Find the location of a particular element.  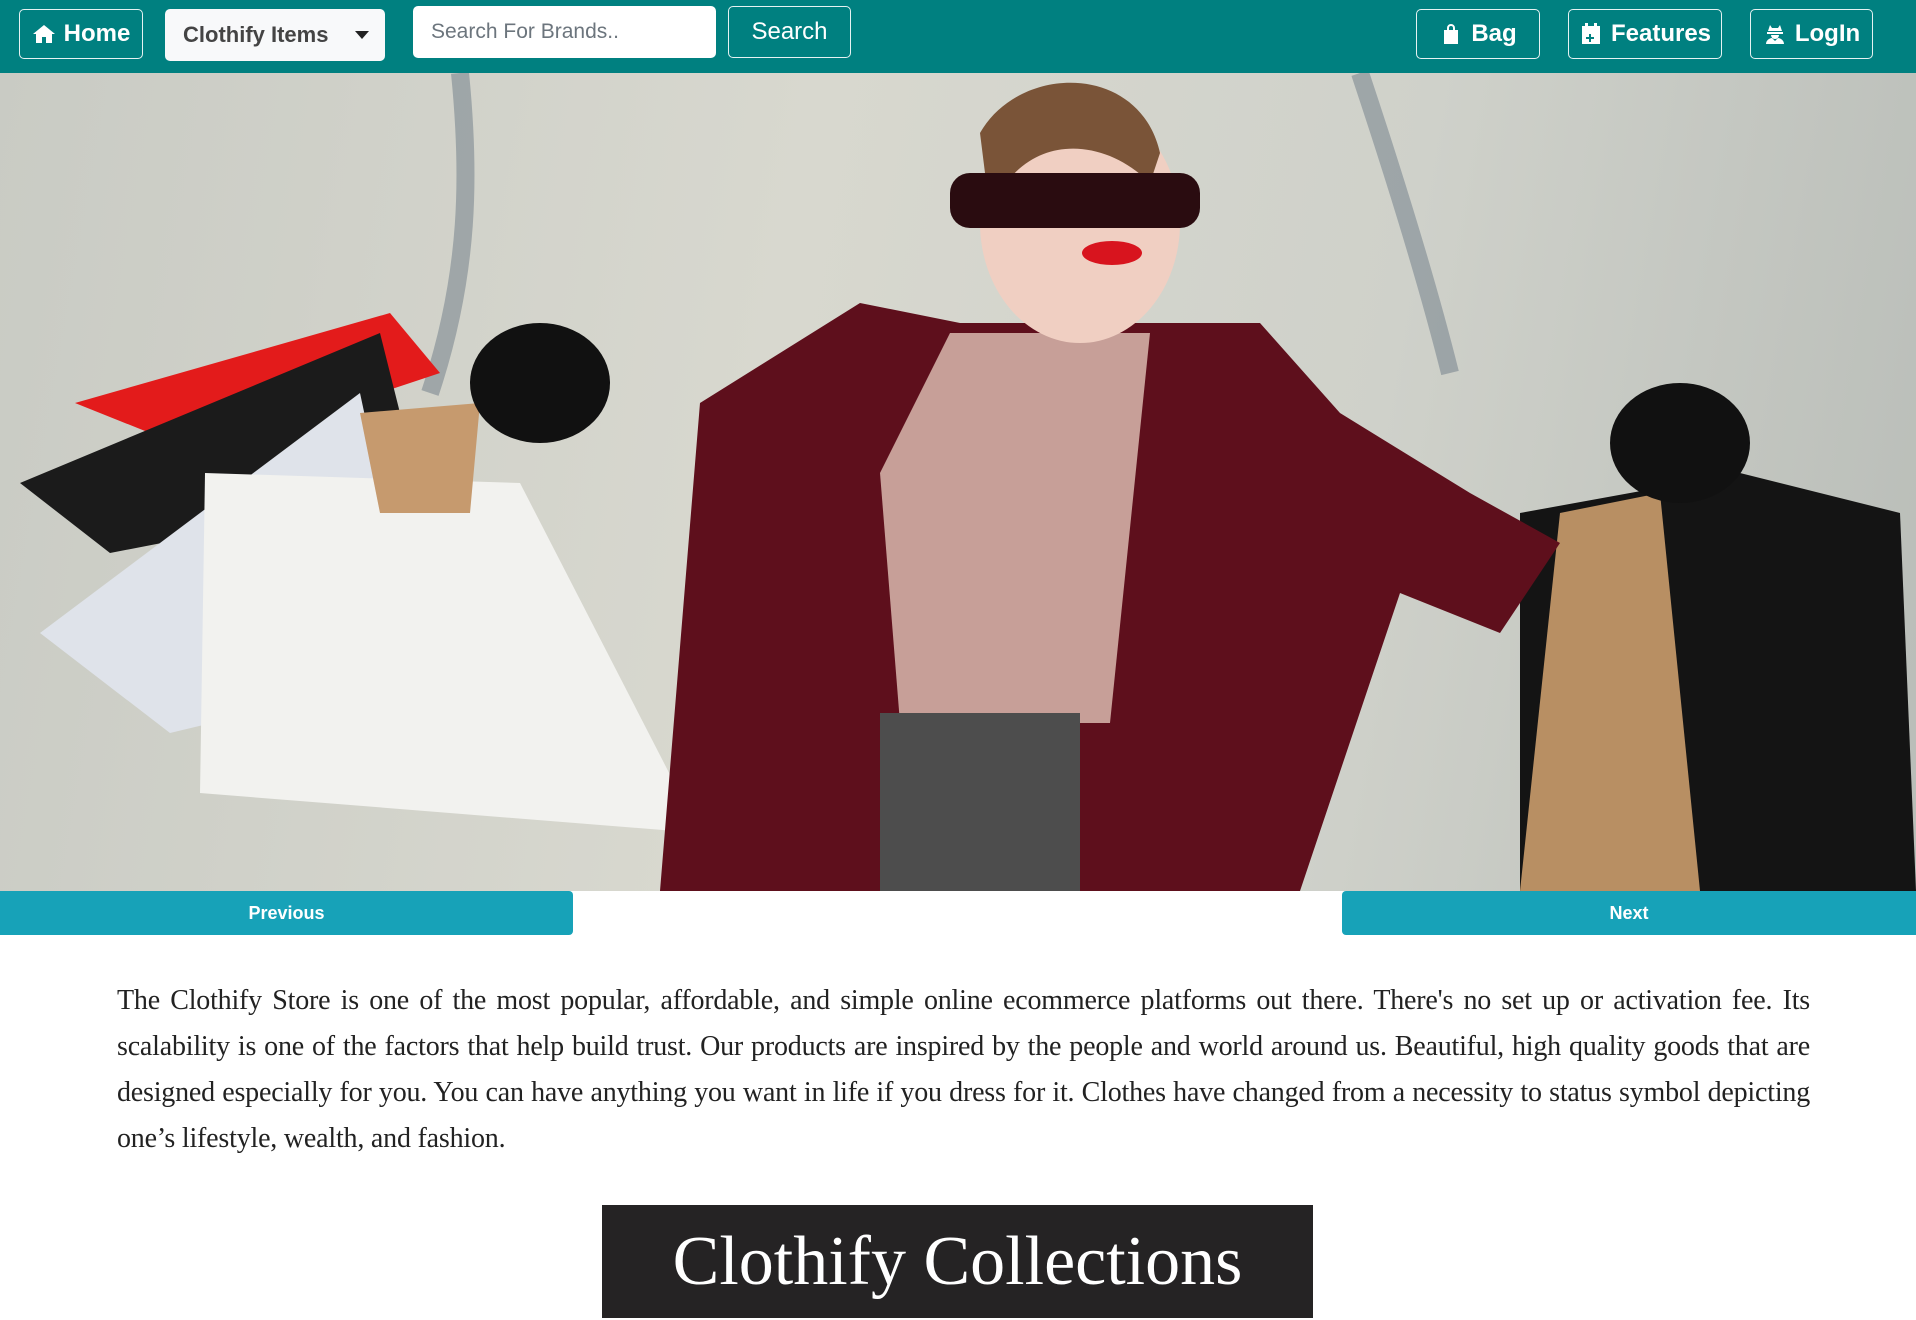

home-button: Home is located at coordinates (81, 34).